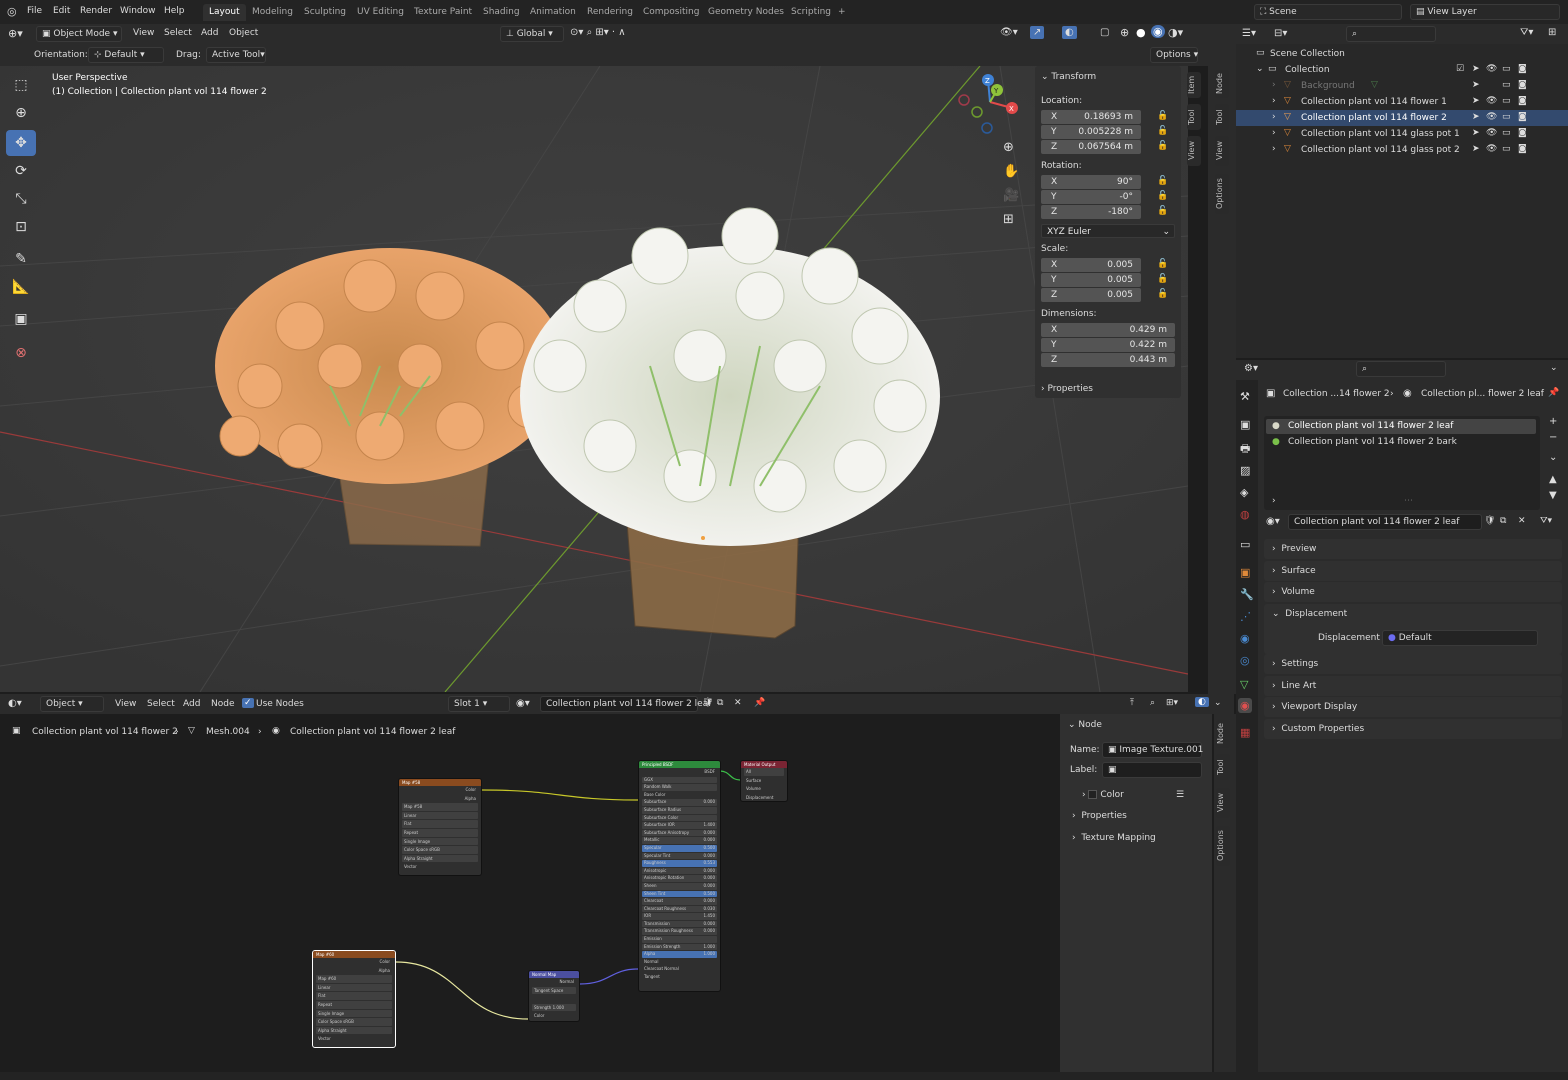  What do you see at coordinates (679, 795) in the screenshot?
I see `bsdf-input-row: Base Color` at bounding box center [679, 795].